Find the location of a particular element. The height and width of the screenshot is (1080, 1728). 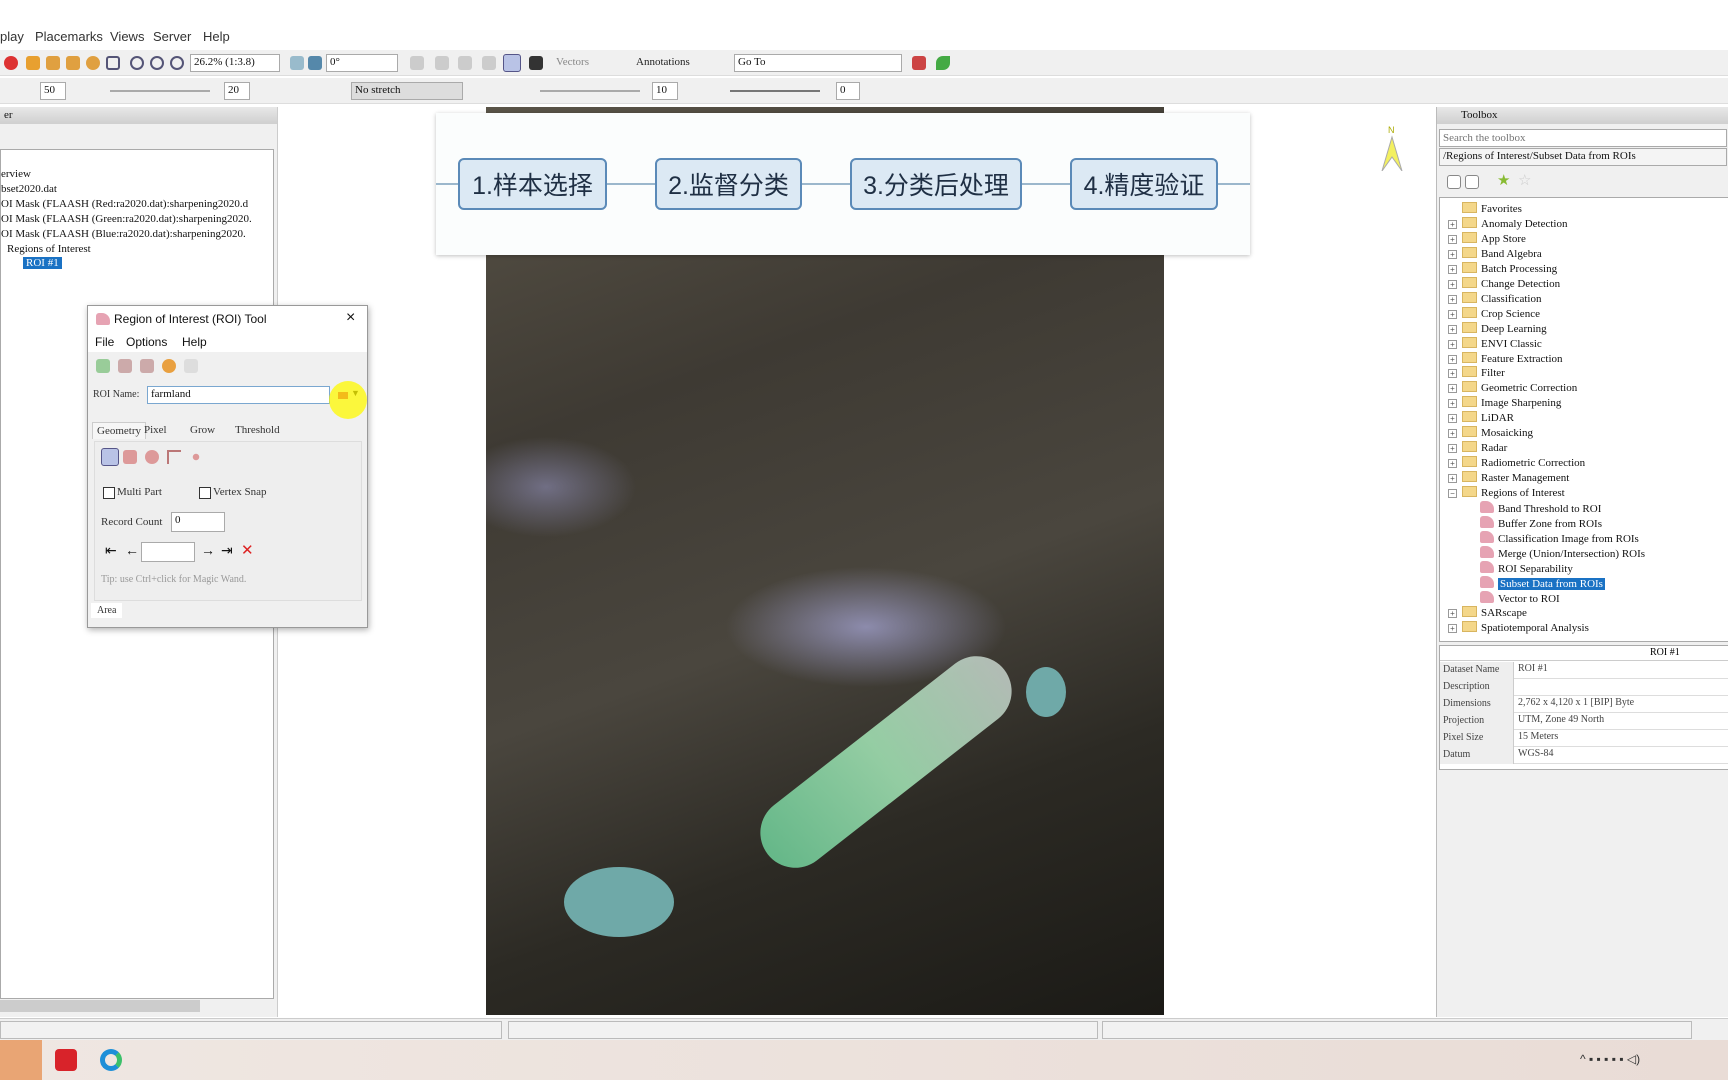

menu-options: Options is located at coordinates (146, 342).